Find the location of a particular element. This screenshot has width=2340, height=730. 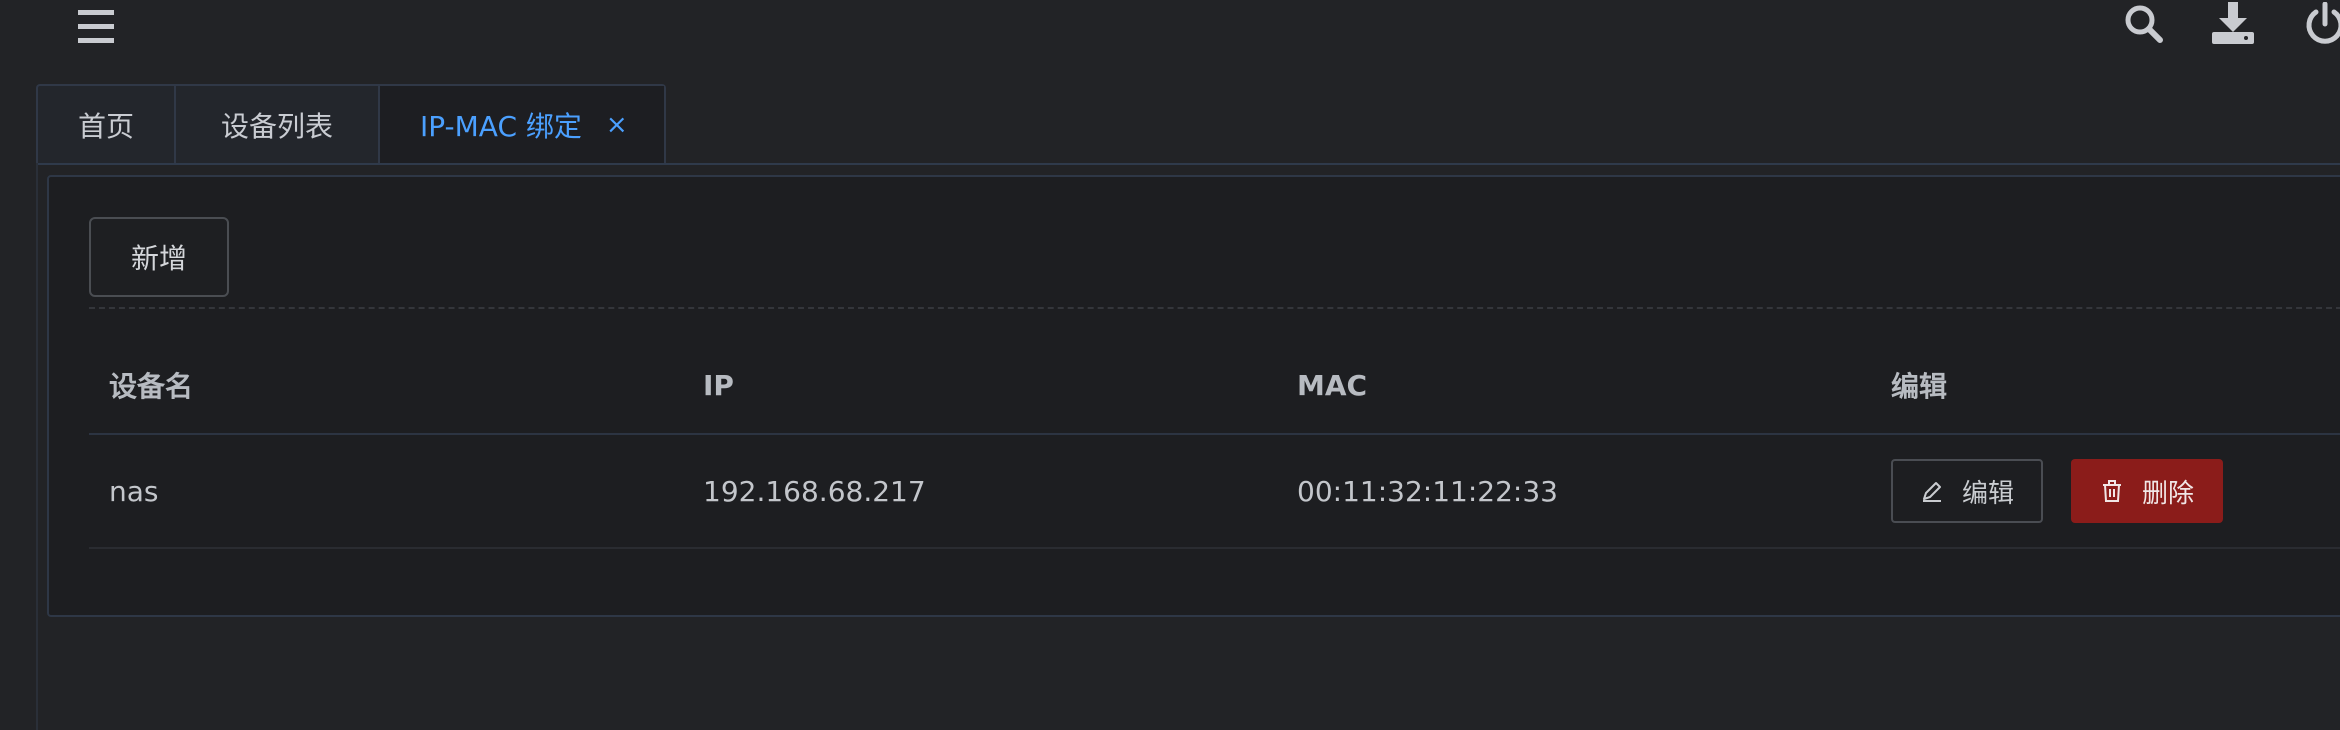

tab-device-list: 设备列表 is located at coordinates (278, 125).